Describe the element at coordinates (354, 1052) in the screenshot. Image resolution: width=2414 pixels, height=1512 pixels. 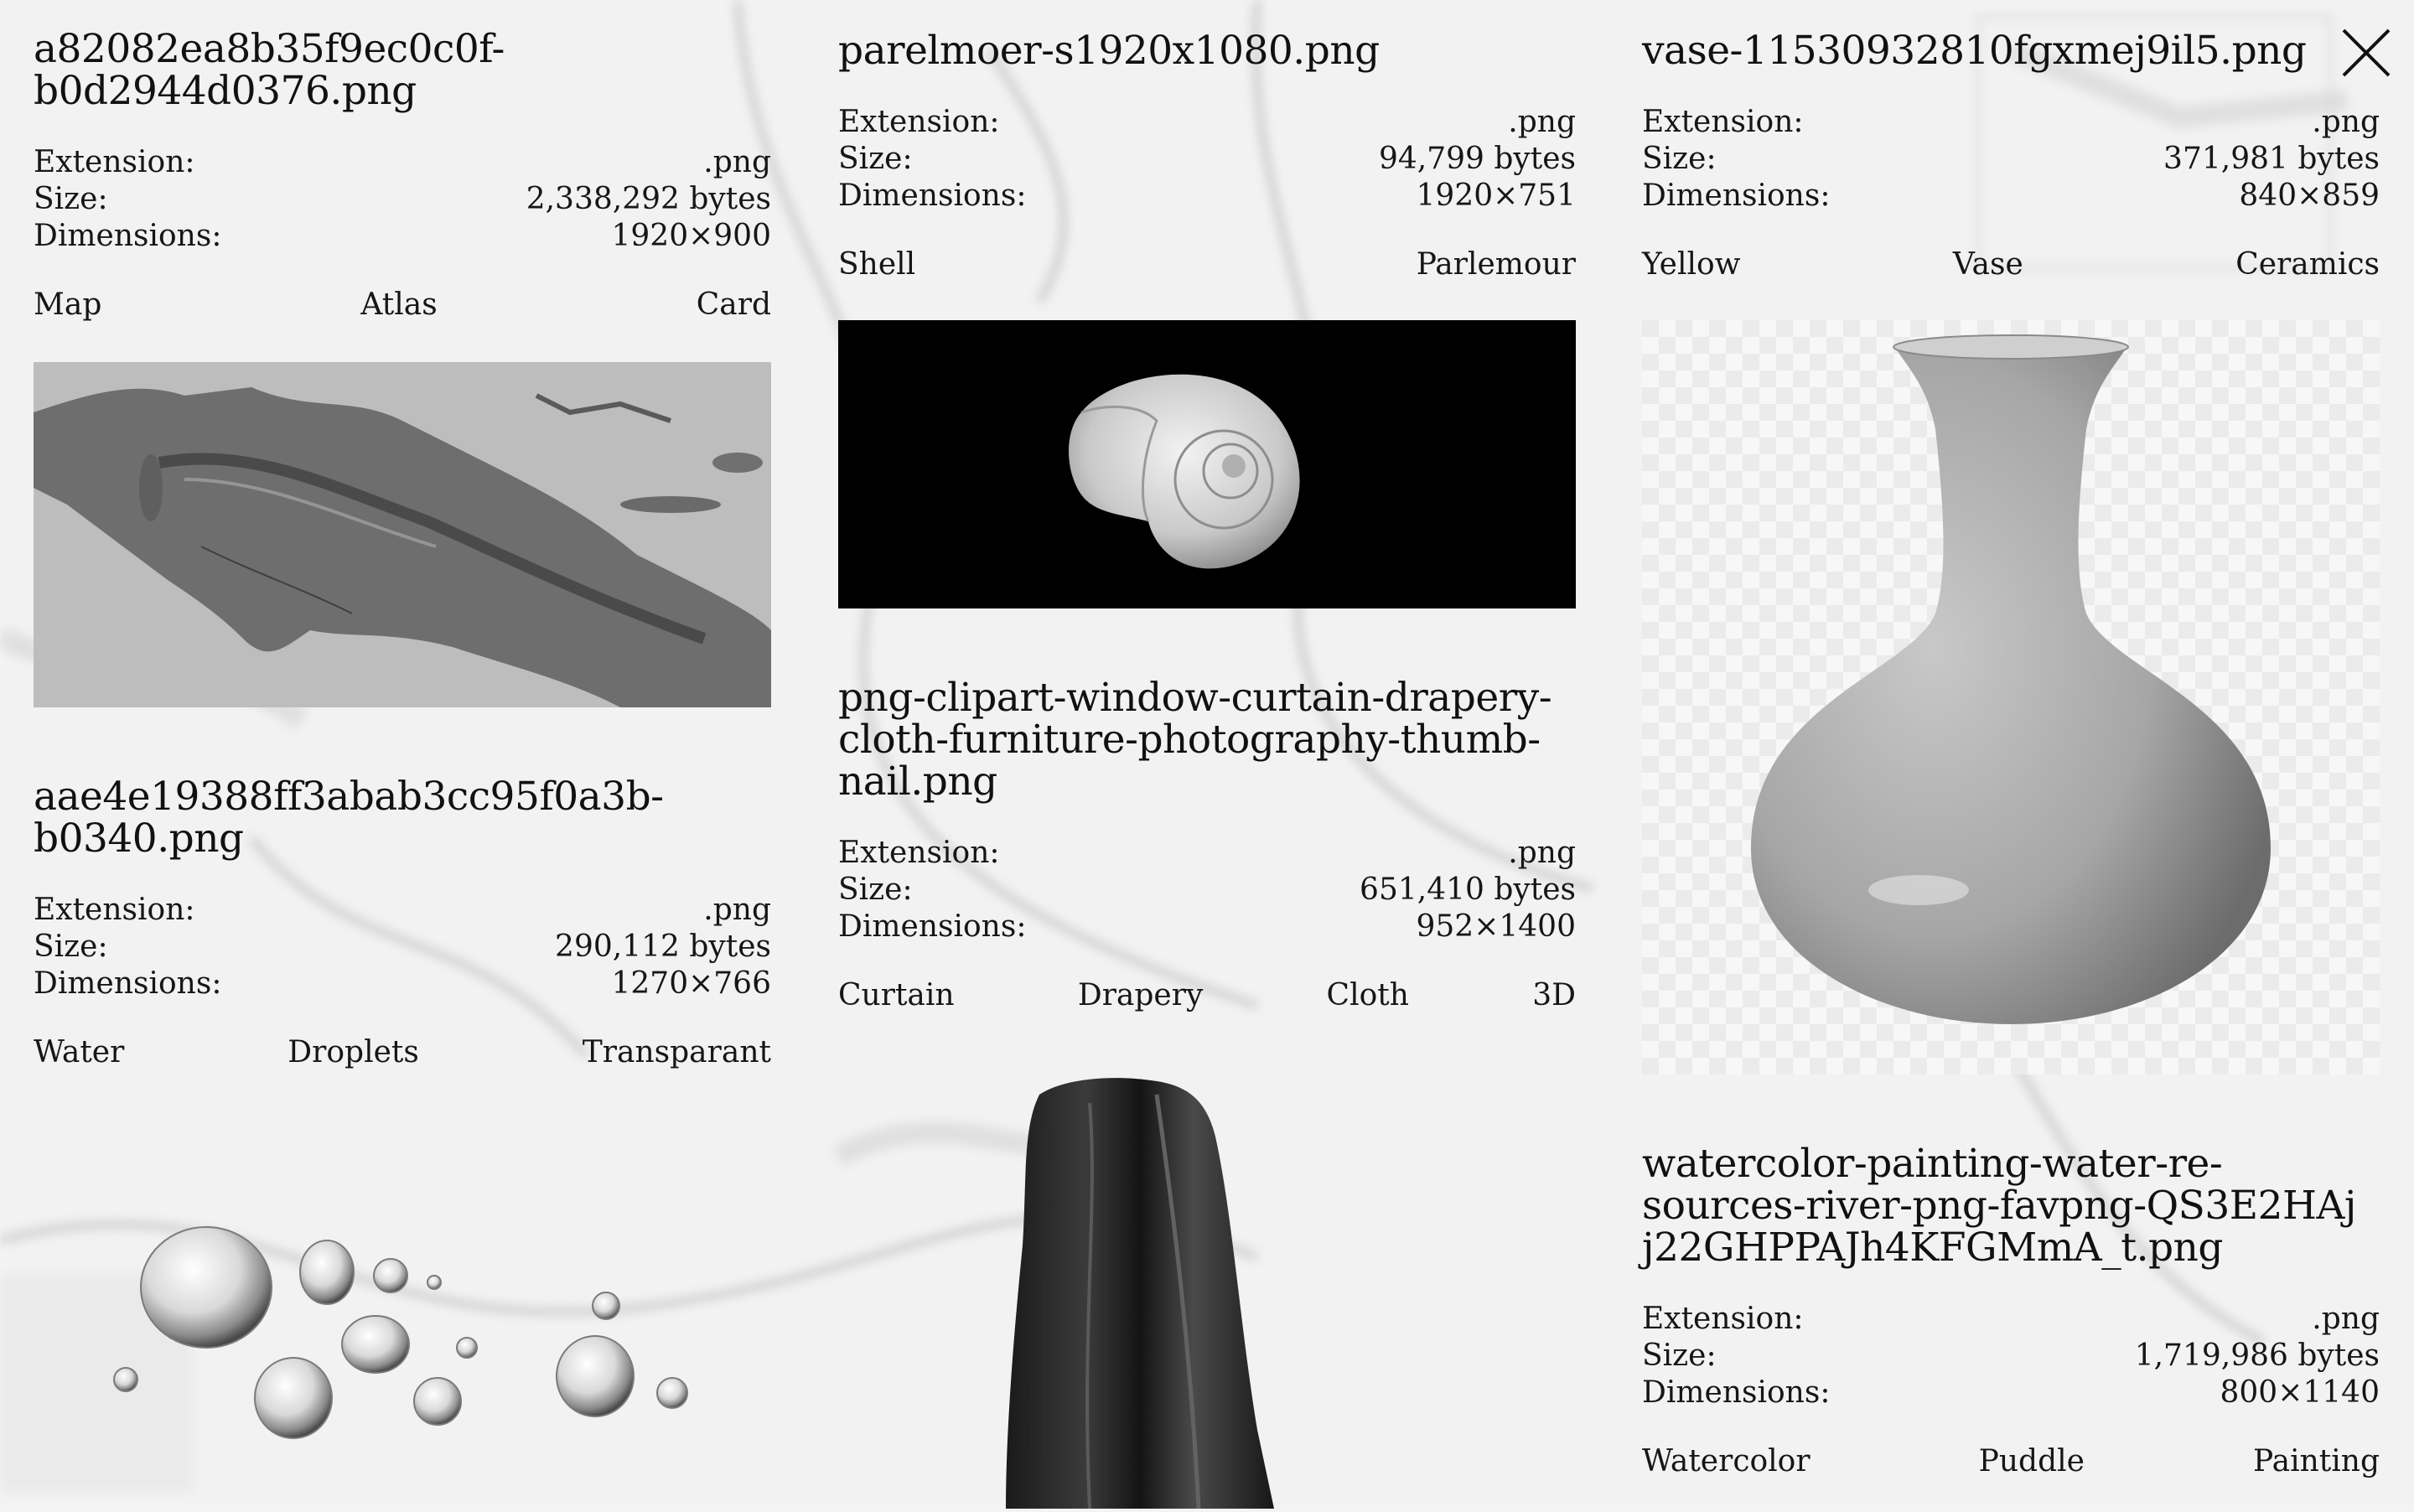
I see `tag: Droplets` at that location.